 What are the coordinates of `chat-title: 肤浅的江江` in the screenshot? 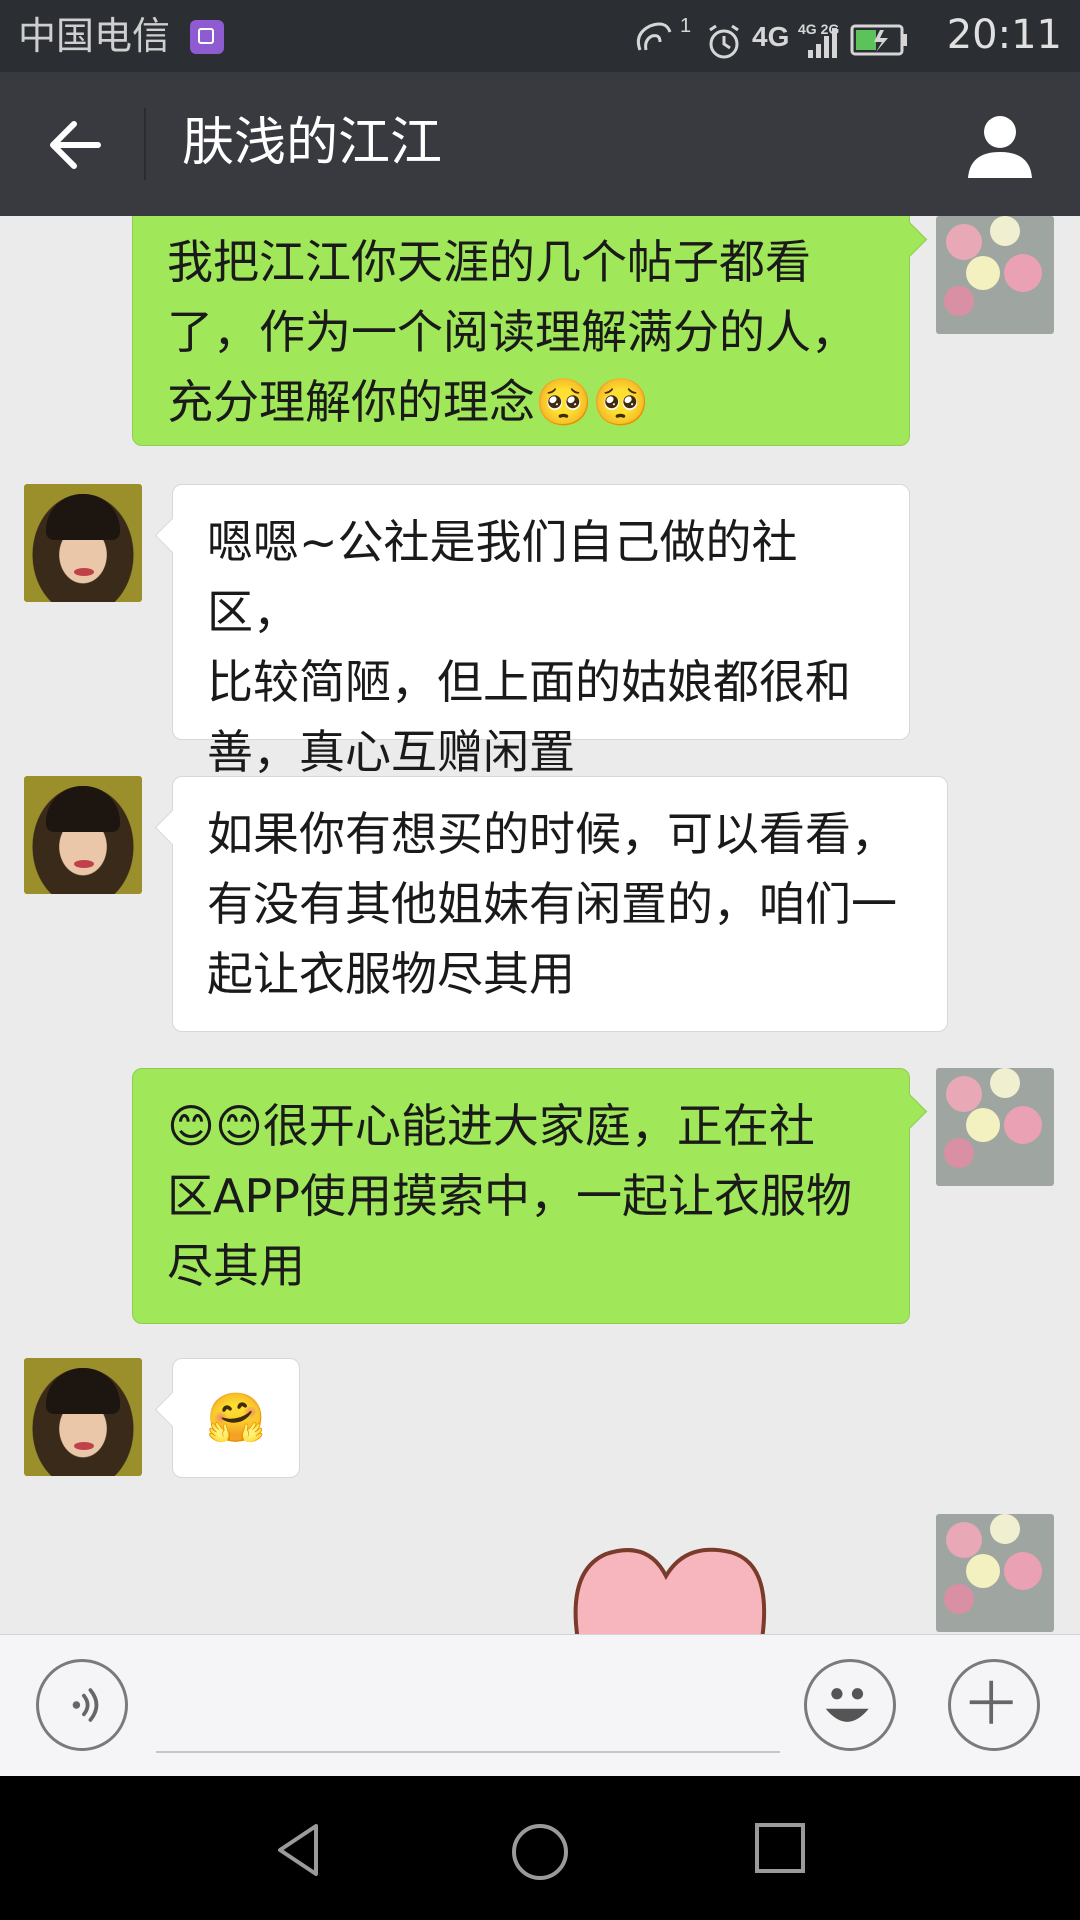 It's located at (312, 143).